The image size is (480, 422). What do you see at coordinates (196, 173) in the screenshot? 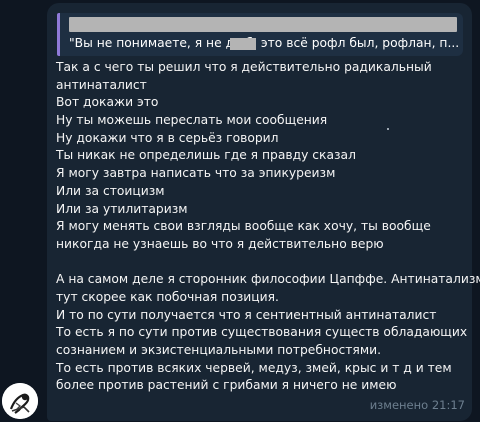
I see `message-line: Я могу завтра написать что за эпикуреизм` at bounding box center [196, 173].